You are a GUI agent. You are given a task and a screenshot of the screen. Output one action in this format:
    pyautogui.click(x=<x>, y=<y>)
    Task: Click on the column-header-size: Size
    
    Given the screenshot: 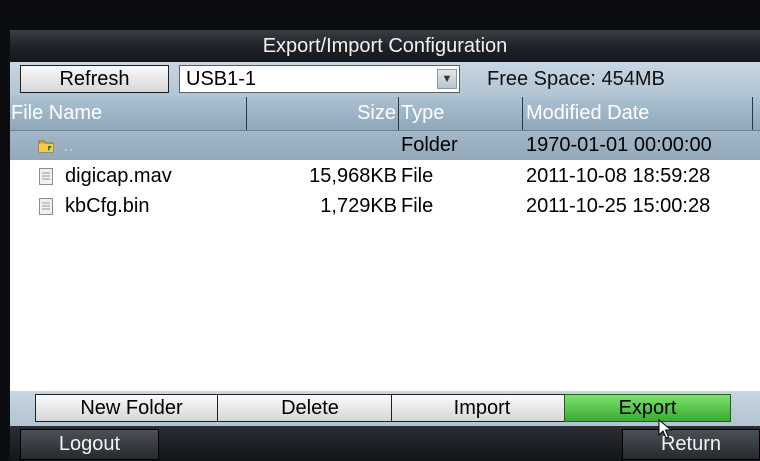 What is the action you would take?
    pyautogui.click(x=323, y=113)
    